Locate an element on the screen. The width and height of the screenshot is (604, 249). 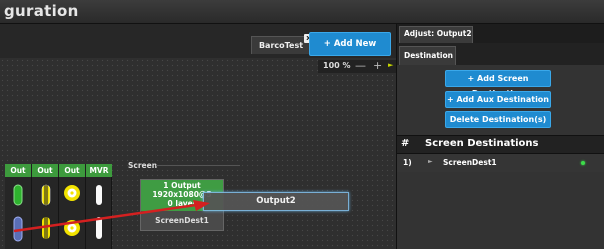
window-title: guration is located at coordinates (41, 11).